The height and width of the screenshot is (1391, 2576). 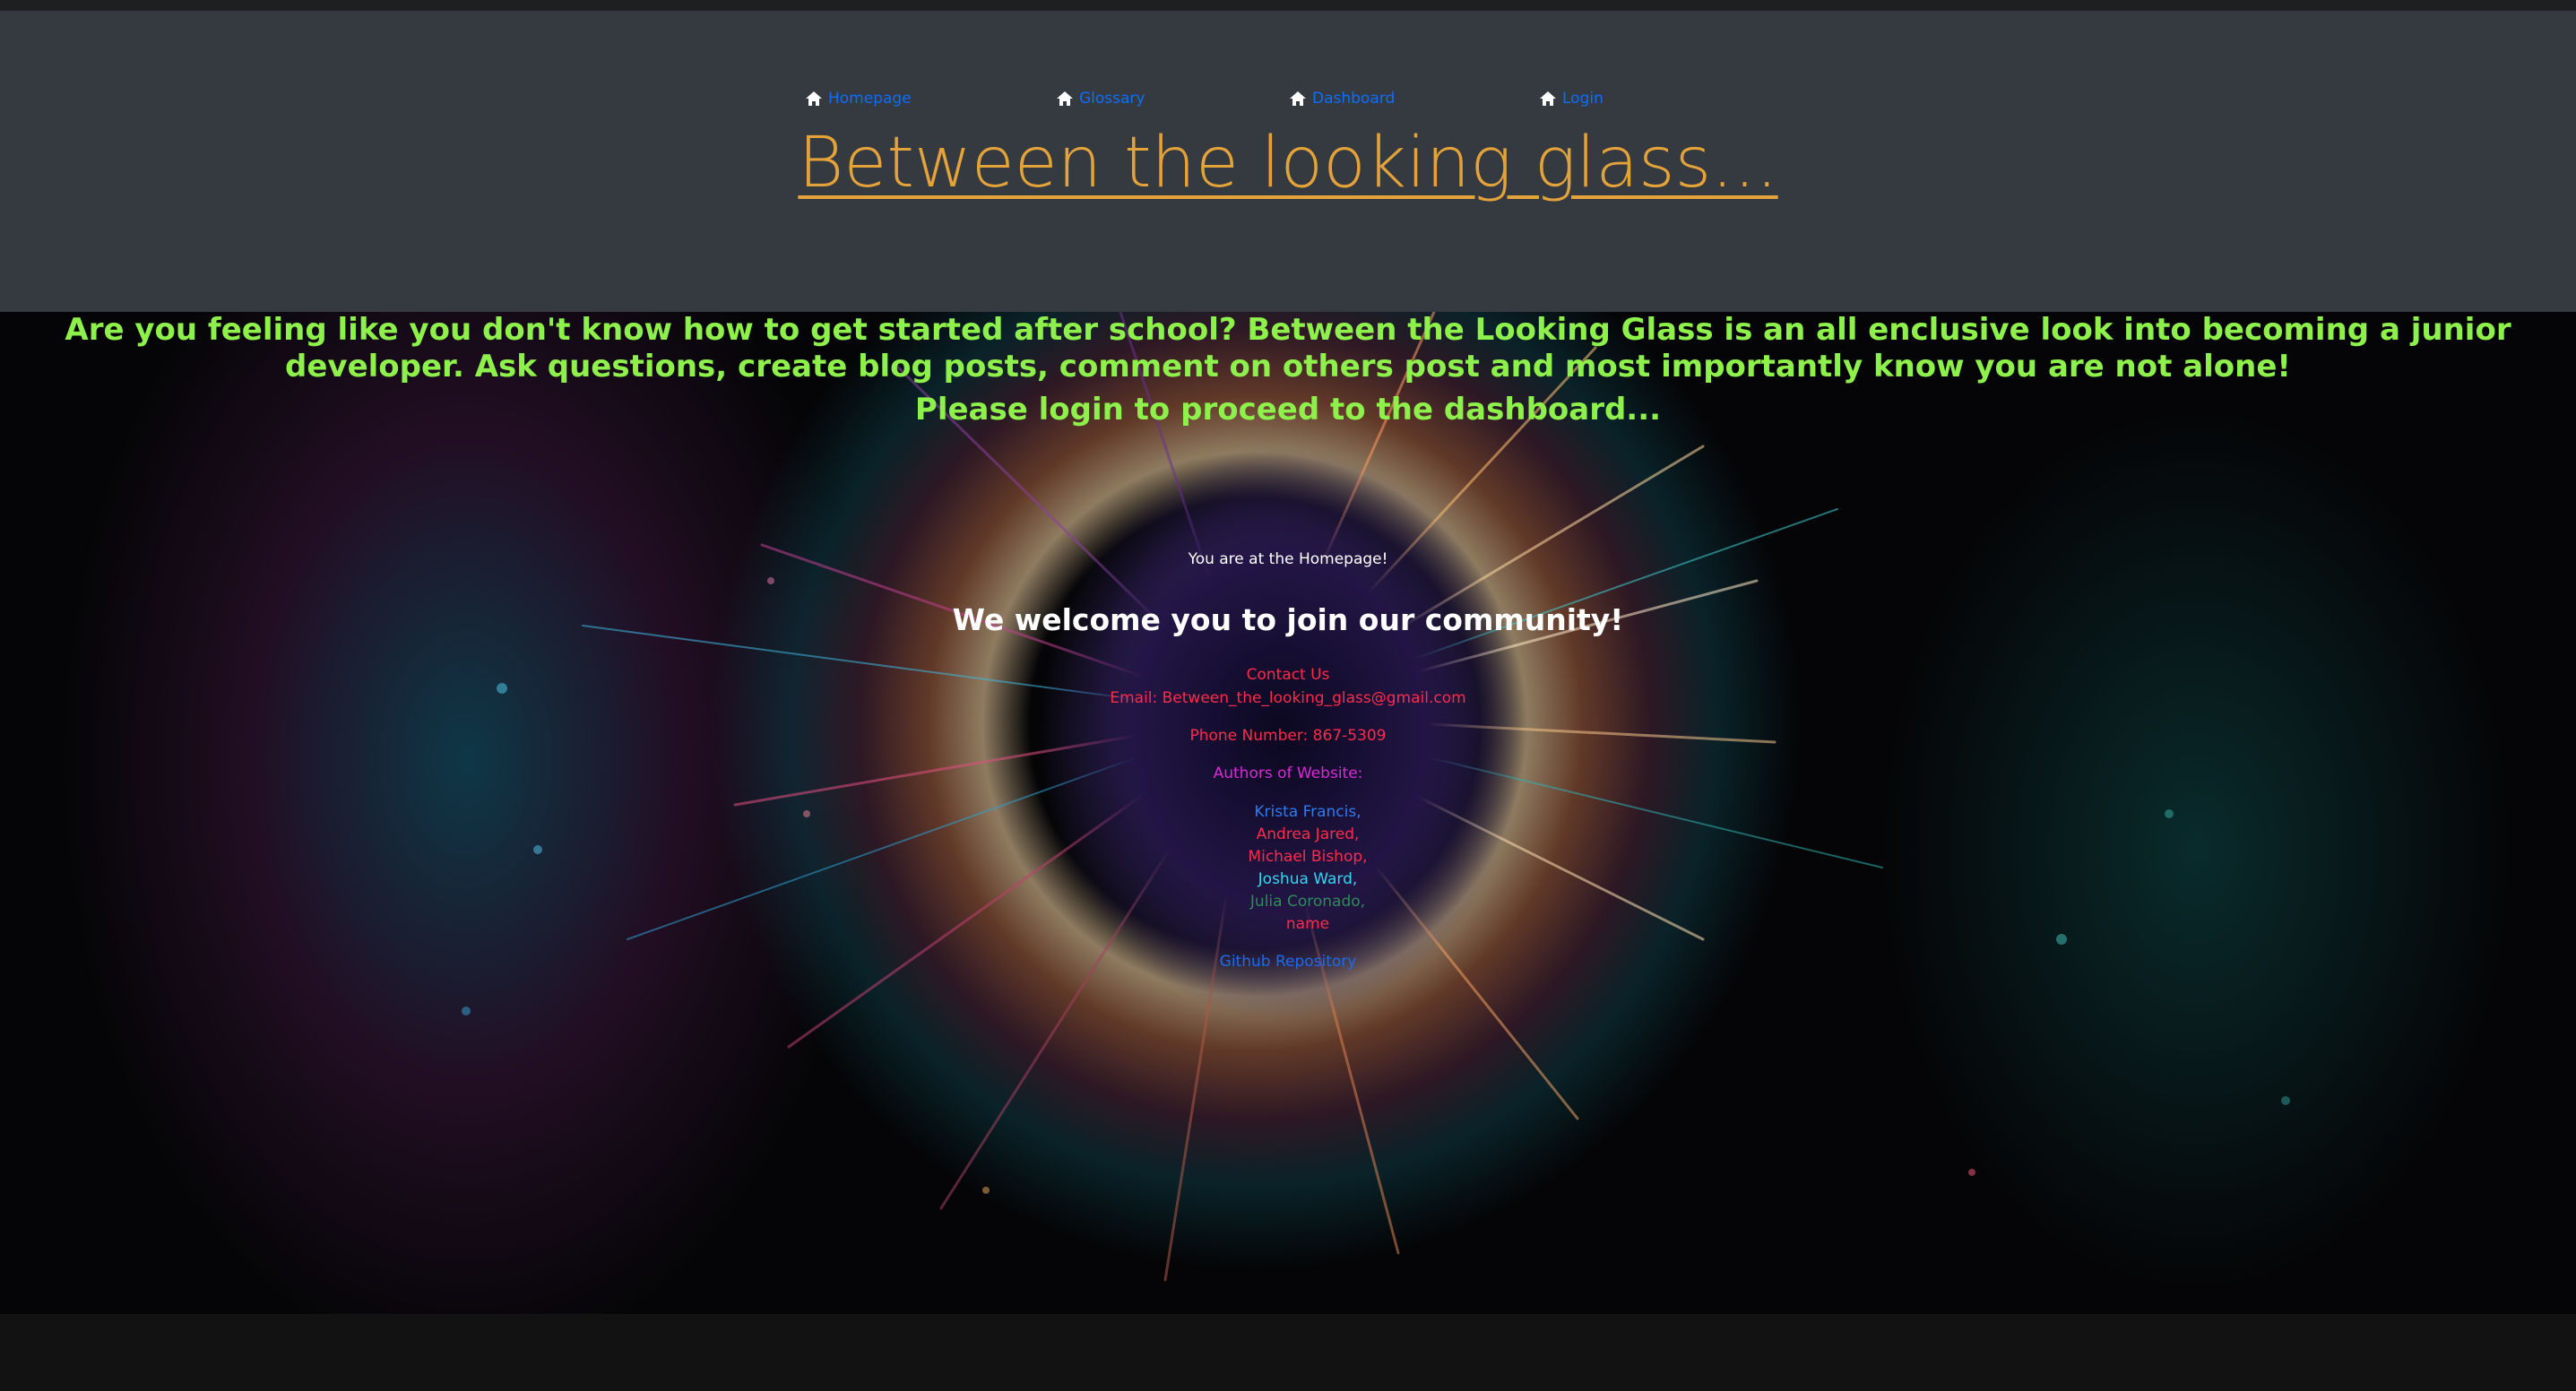 What do you see at coordinates (1288, 101) in the screenshot?
I see `main-nav: Homepage Glossary Dashboard Login` at bounding box center [1288, 101].